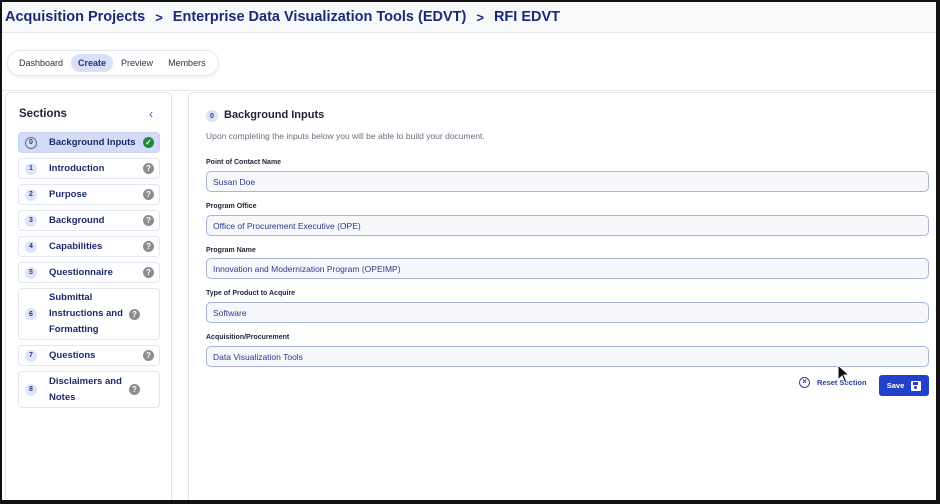 This screenshot has height=504, width=940. I want to click on section-label: Capabilities, so click(76, 246).